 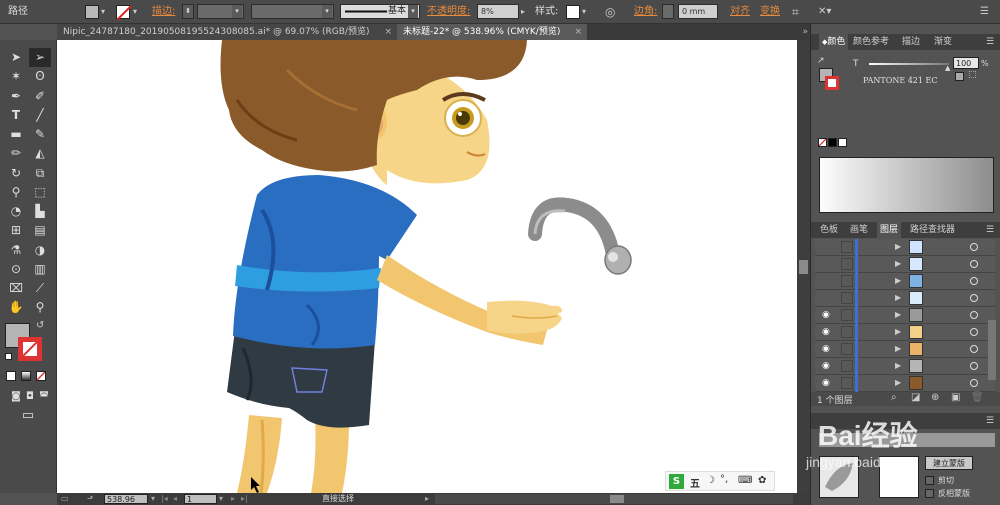 I want to click on arrange-icon: ✕▾, so click(x=824, y=12).